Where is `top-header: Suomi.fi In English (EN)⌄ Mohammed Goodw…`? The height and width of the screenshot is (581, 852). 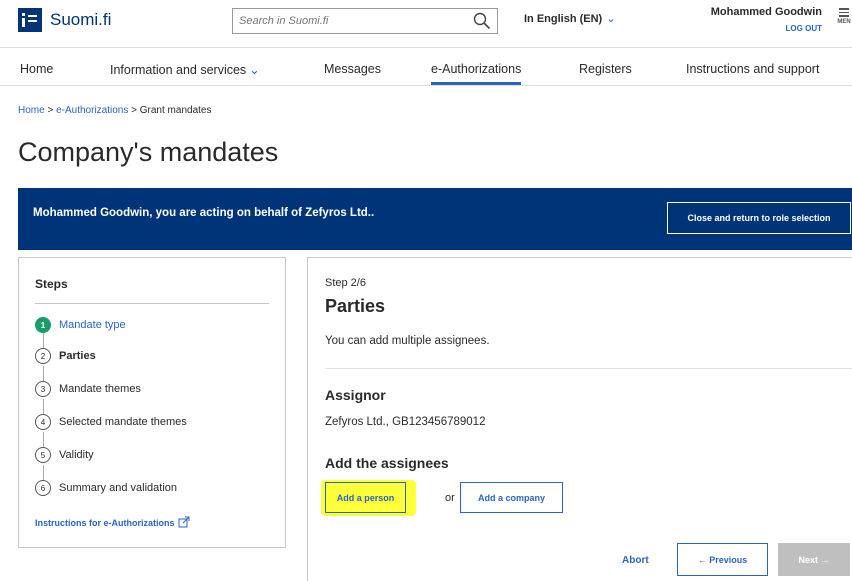
top-header: Suomi.fi In English (EN)⌄ Mohammed Goodw… is located at coordinates (426, 24).